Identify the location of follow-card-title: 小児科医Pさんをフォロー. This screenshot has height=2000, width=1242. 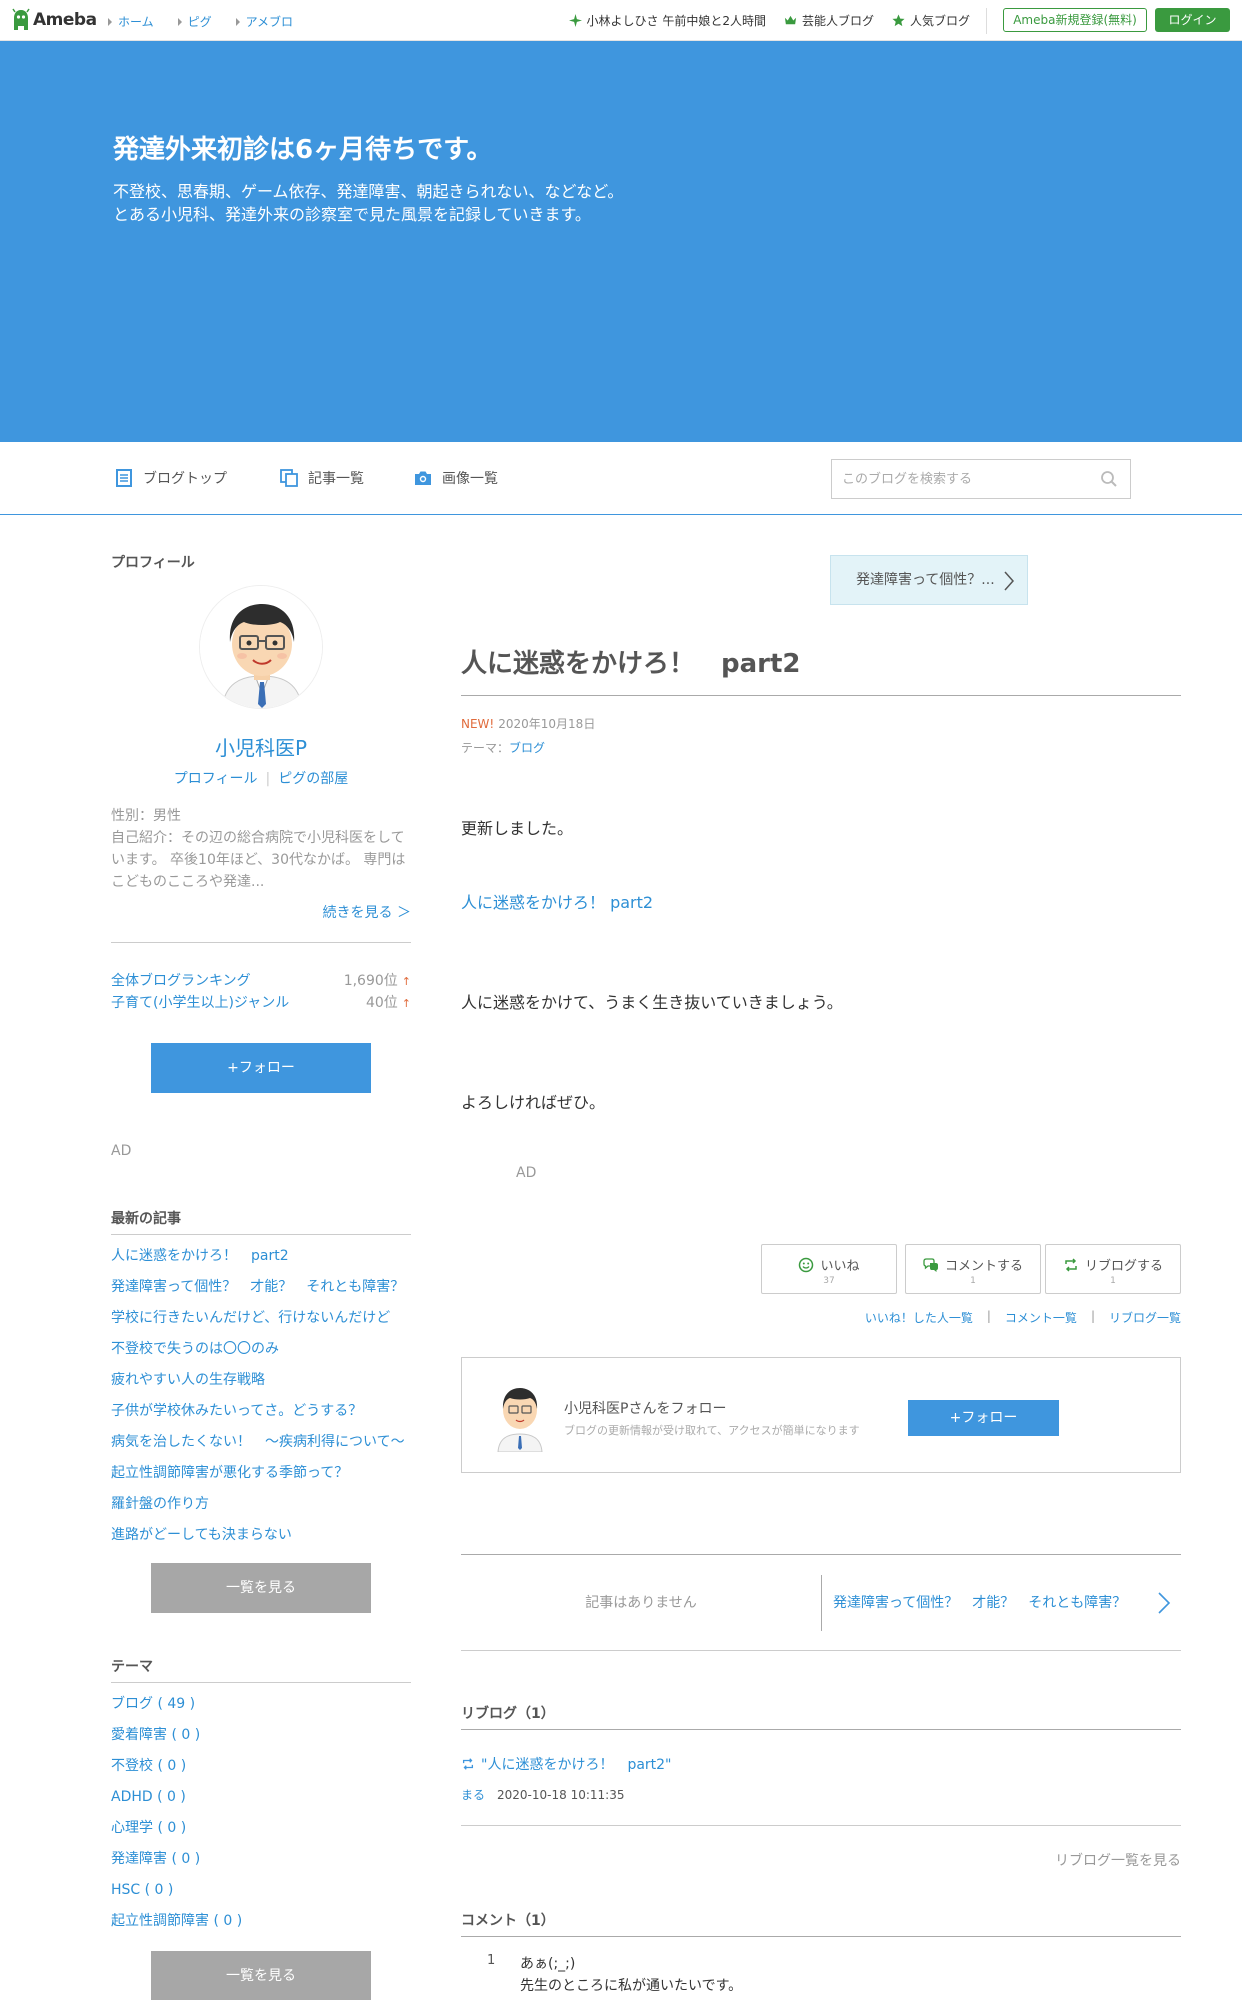
(645, 1409).